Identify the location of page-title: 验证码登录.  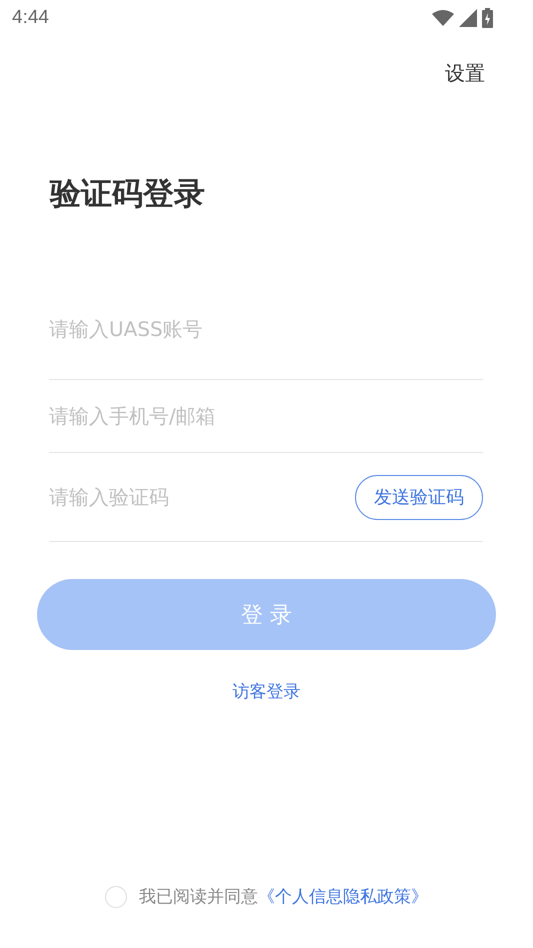
(128, 194).